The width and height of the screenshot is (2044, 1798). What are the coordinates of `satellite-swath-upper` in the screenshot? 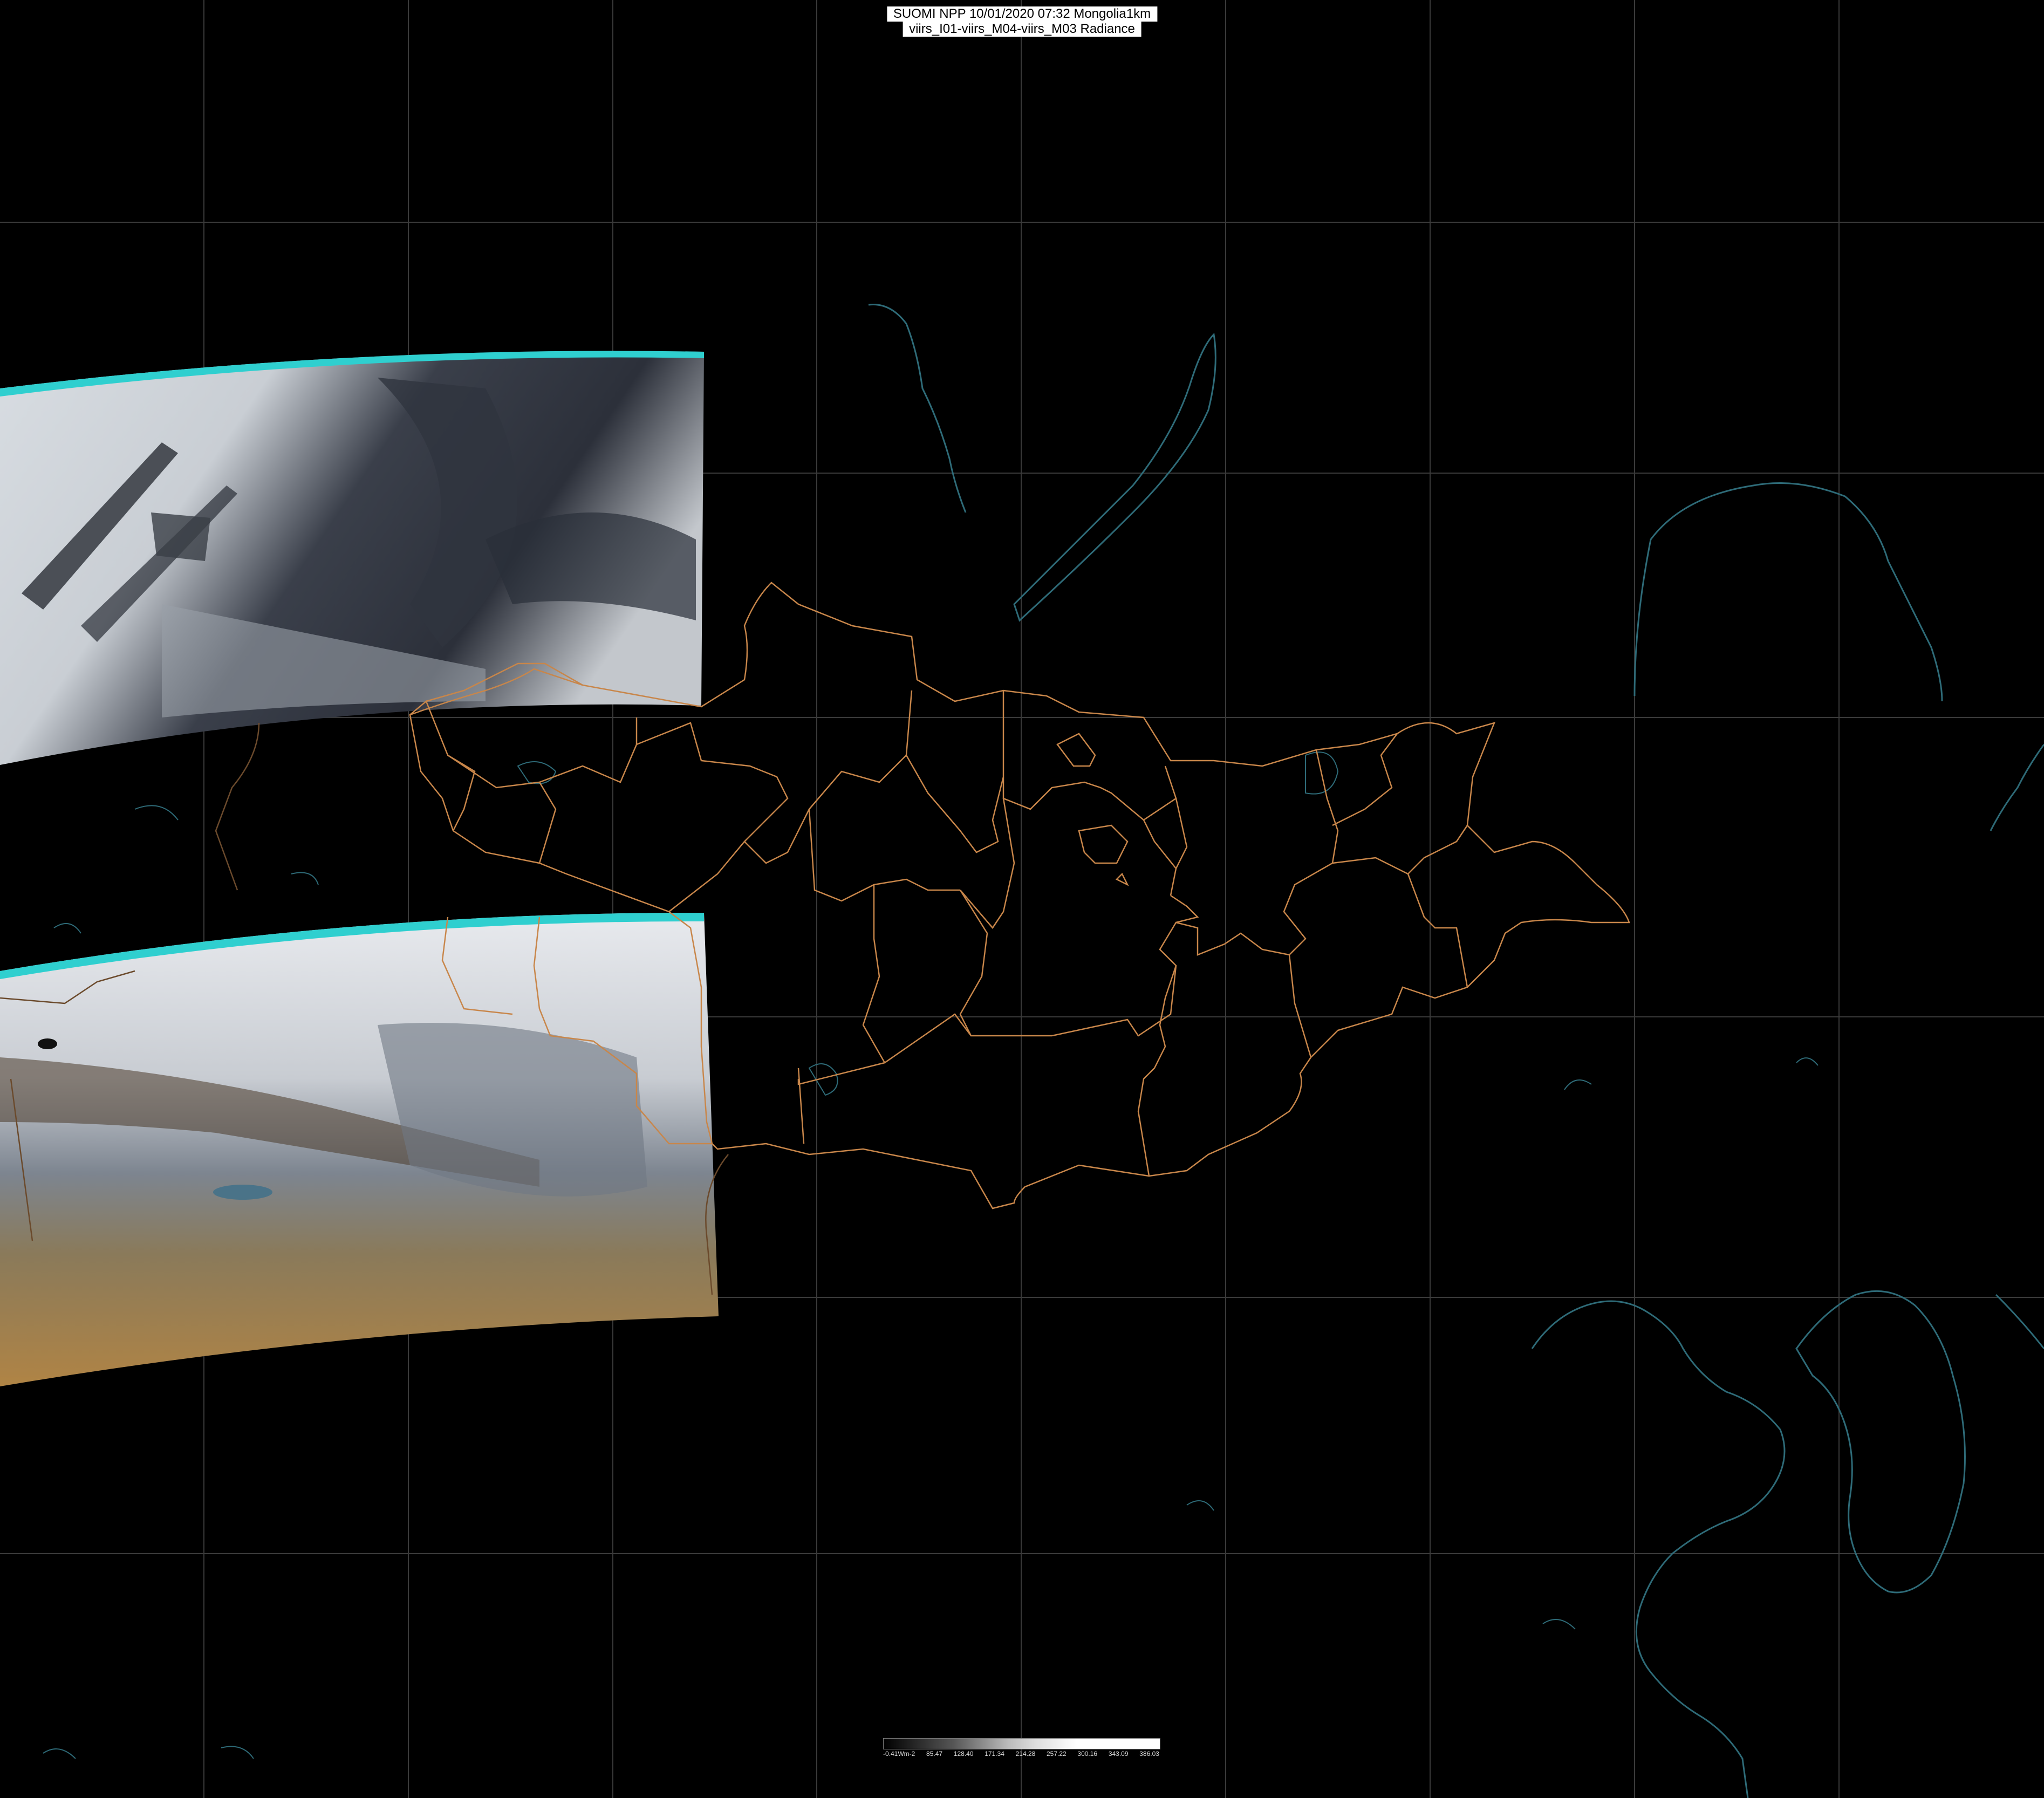 It's located at (352, 558).